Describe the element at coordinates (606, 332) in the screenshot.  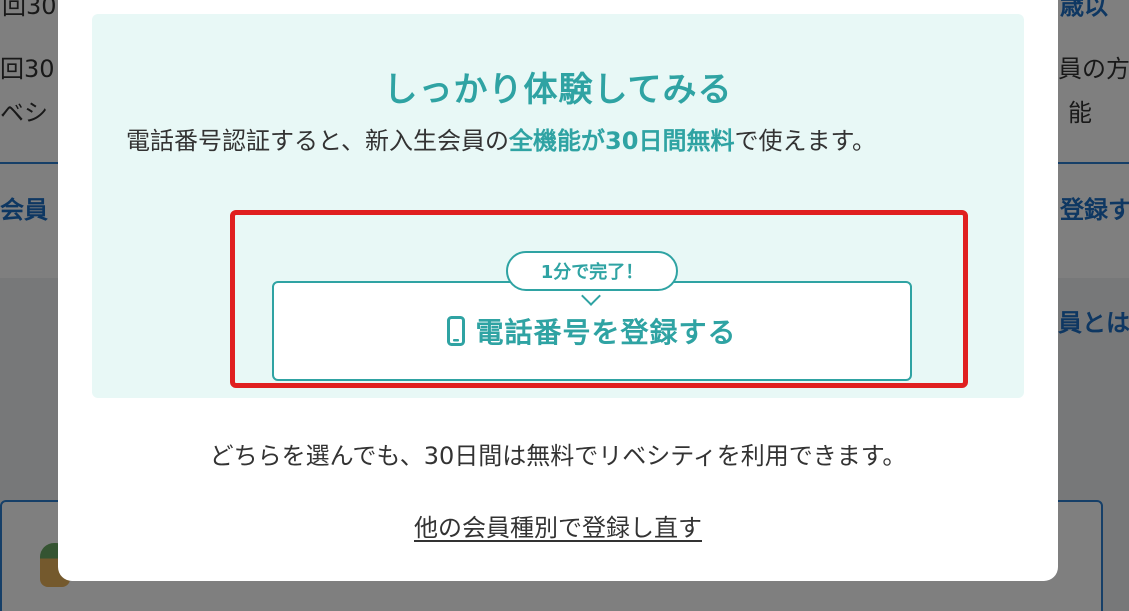
I see `register-phone-label: 電話番号を登録する` at that location.